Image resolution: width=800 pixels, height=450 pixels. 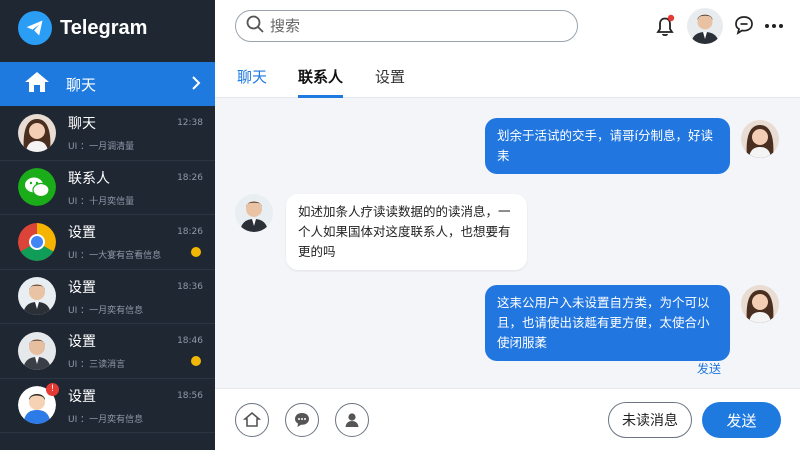 I want to click on chat-time: 18:46, so click(x=190, y=341).